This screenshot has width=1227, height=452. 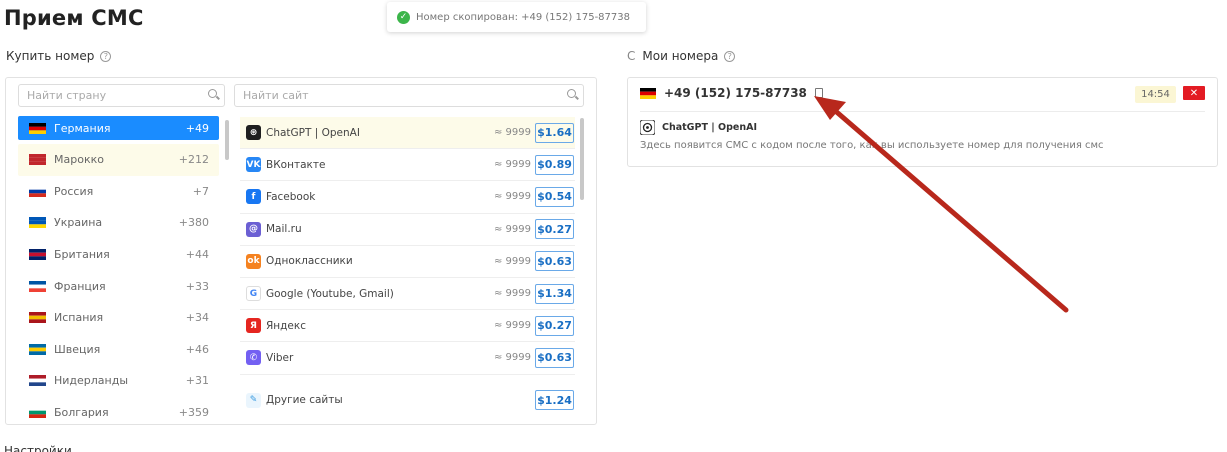 I want to click on page-title: Прием СМС, so click(x=74, y=18).